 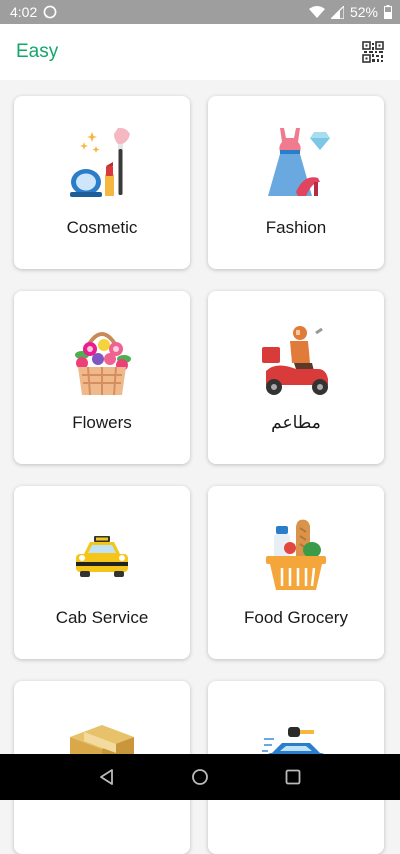 What do you see at coordinates (299, 162) in the screenshot?
I see `fashion-icon` at bounding box center [299, 162].